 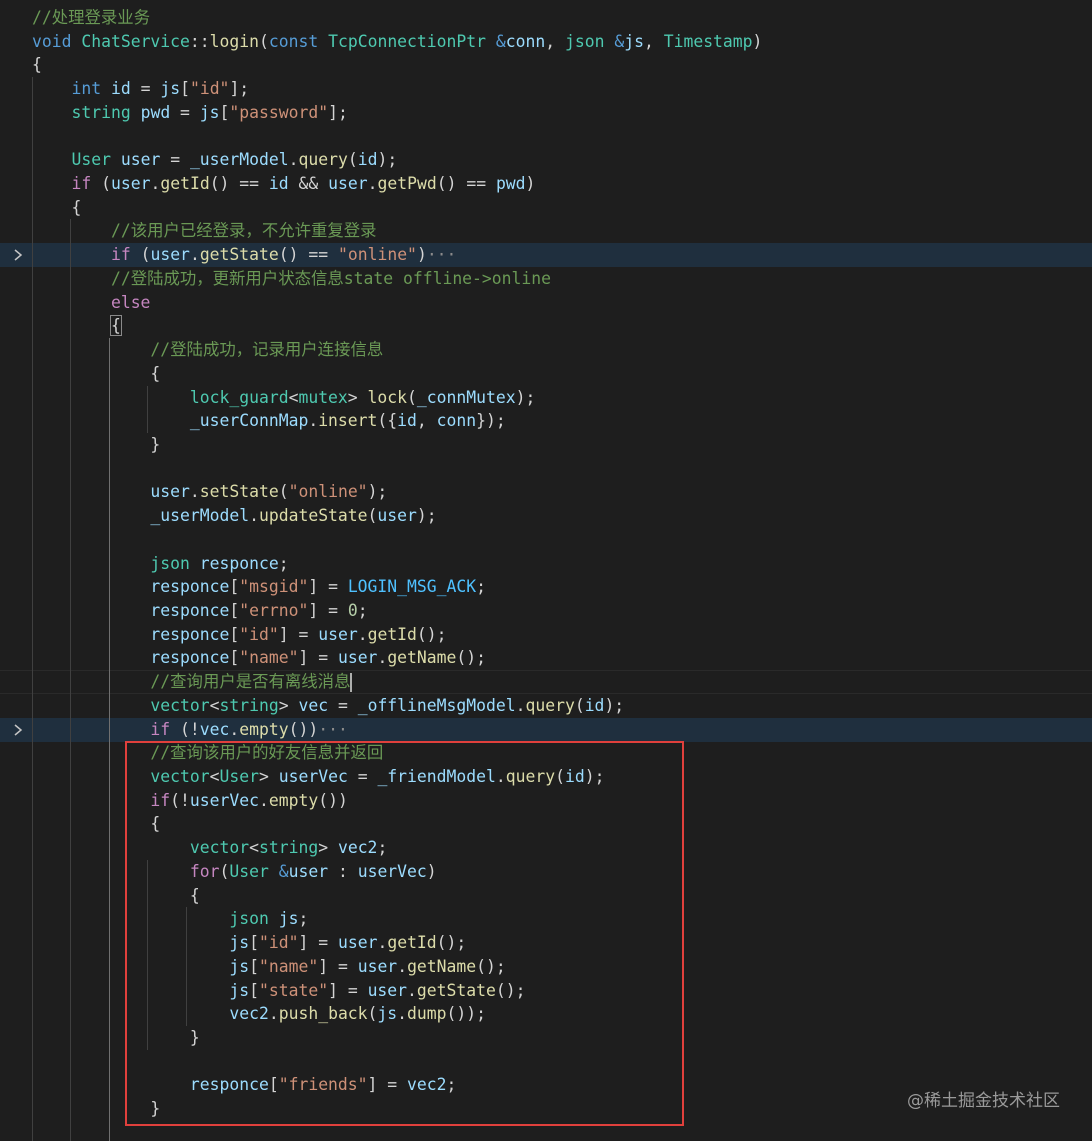 What do you see at coordinates (264, 729) in the screenshot?
I see `code-token: empty` at bounding box center [264, 729].